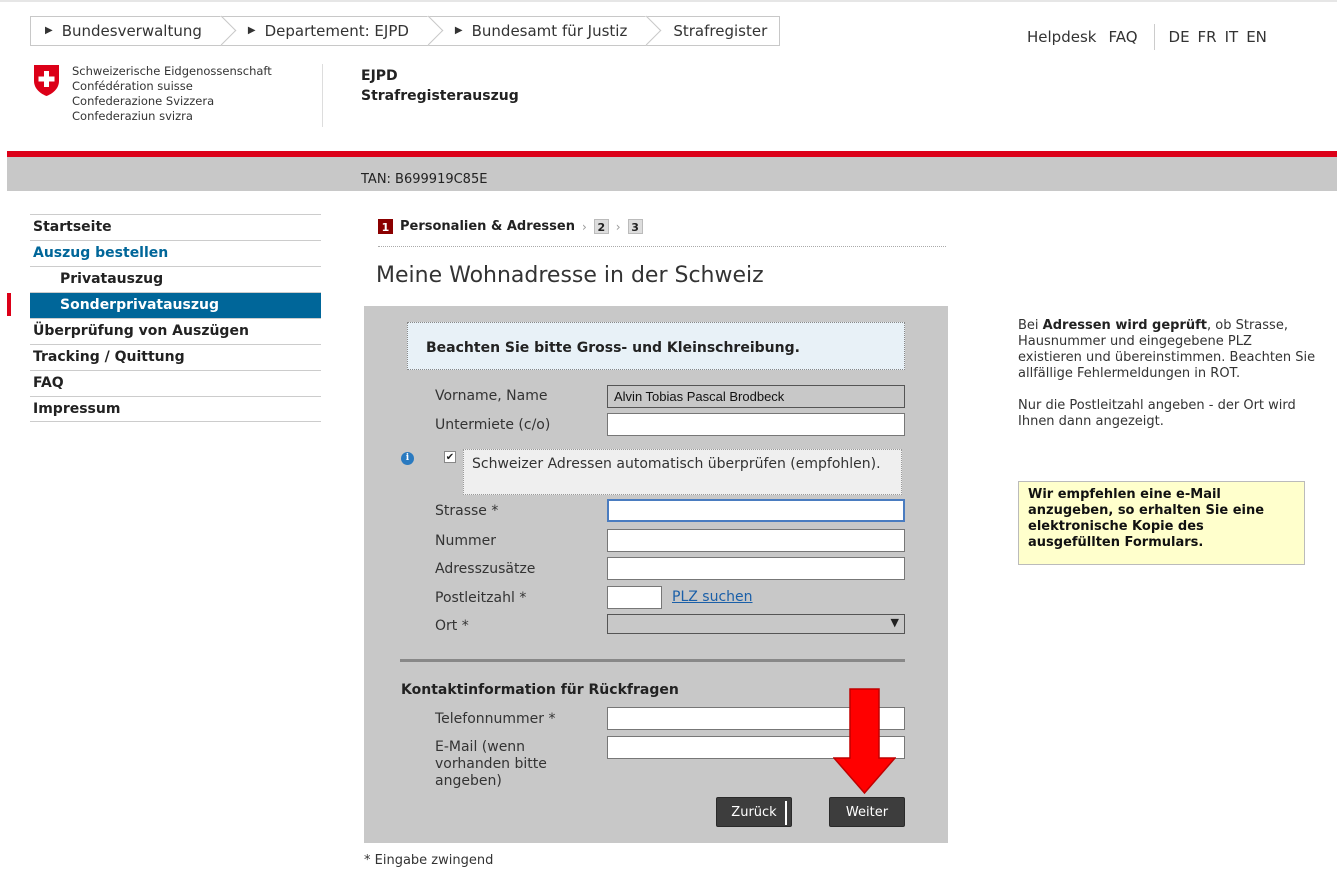 The image size is (1337, 870). What do you see at coordinates (1061, 37) in the screenshot?
I see `helpdesk-link: Helpdesk` at bounding box center [1061, 37].